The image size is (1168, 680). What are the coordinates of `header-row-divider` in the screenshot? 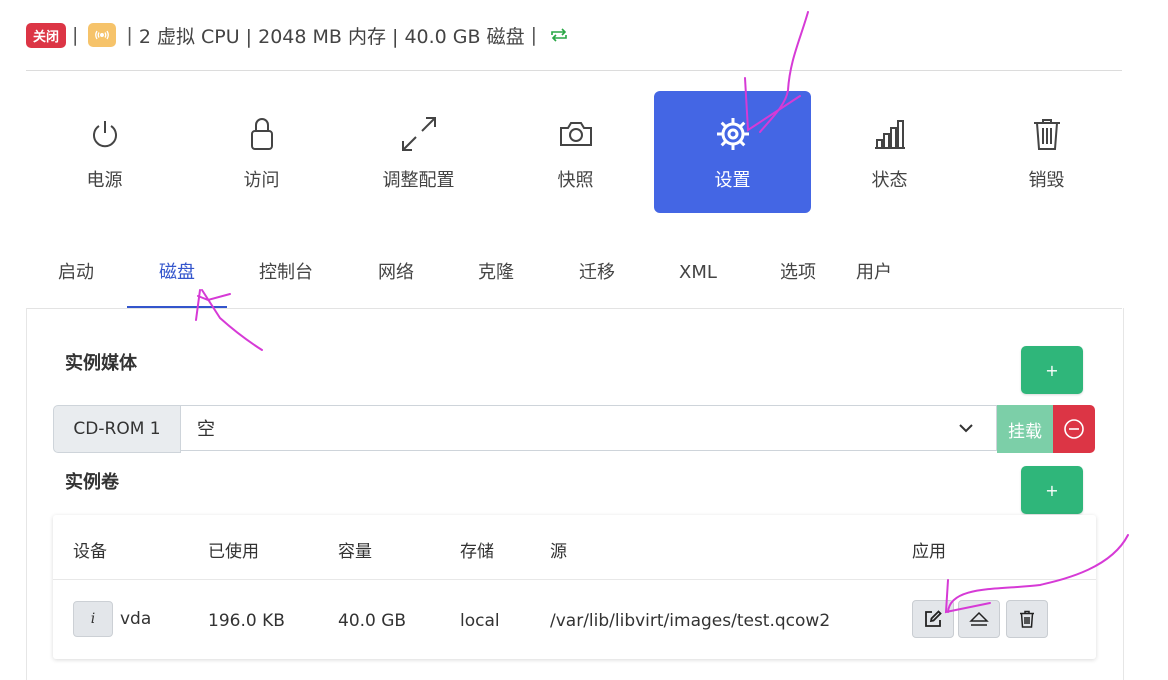 It's located at (574, 579).